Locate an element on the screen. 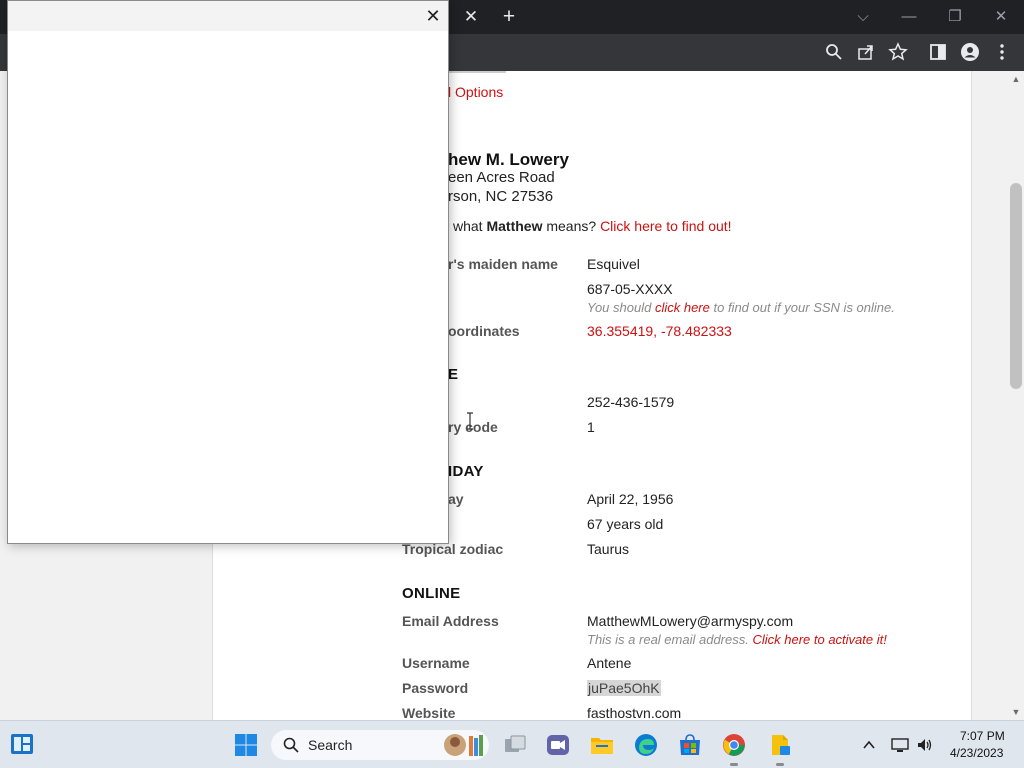 This screenshot has width=1024, height=768. email-note-link: Click here to activate it! is located at coordinates (819, 639).